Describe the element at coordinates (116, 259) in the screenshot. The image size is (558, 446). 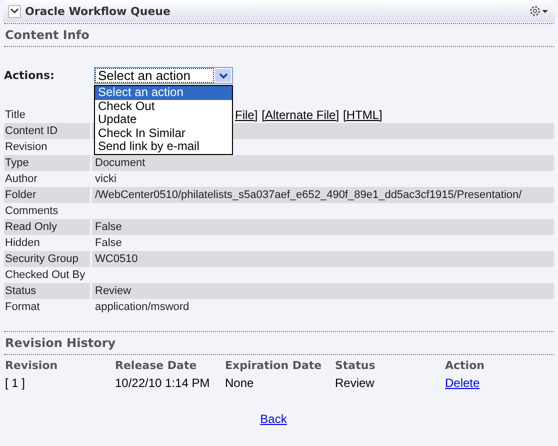
I see `field-value: WC0510` at that location.